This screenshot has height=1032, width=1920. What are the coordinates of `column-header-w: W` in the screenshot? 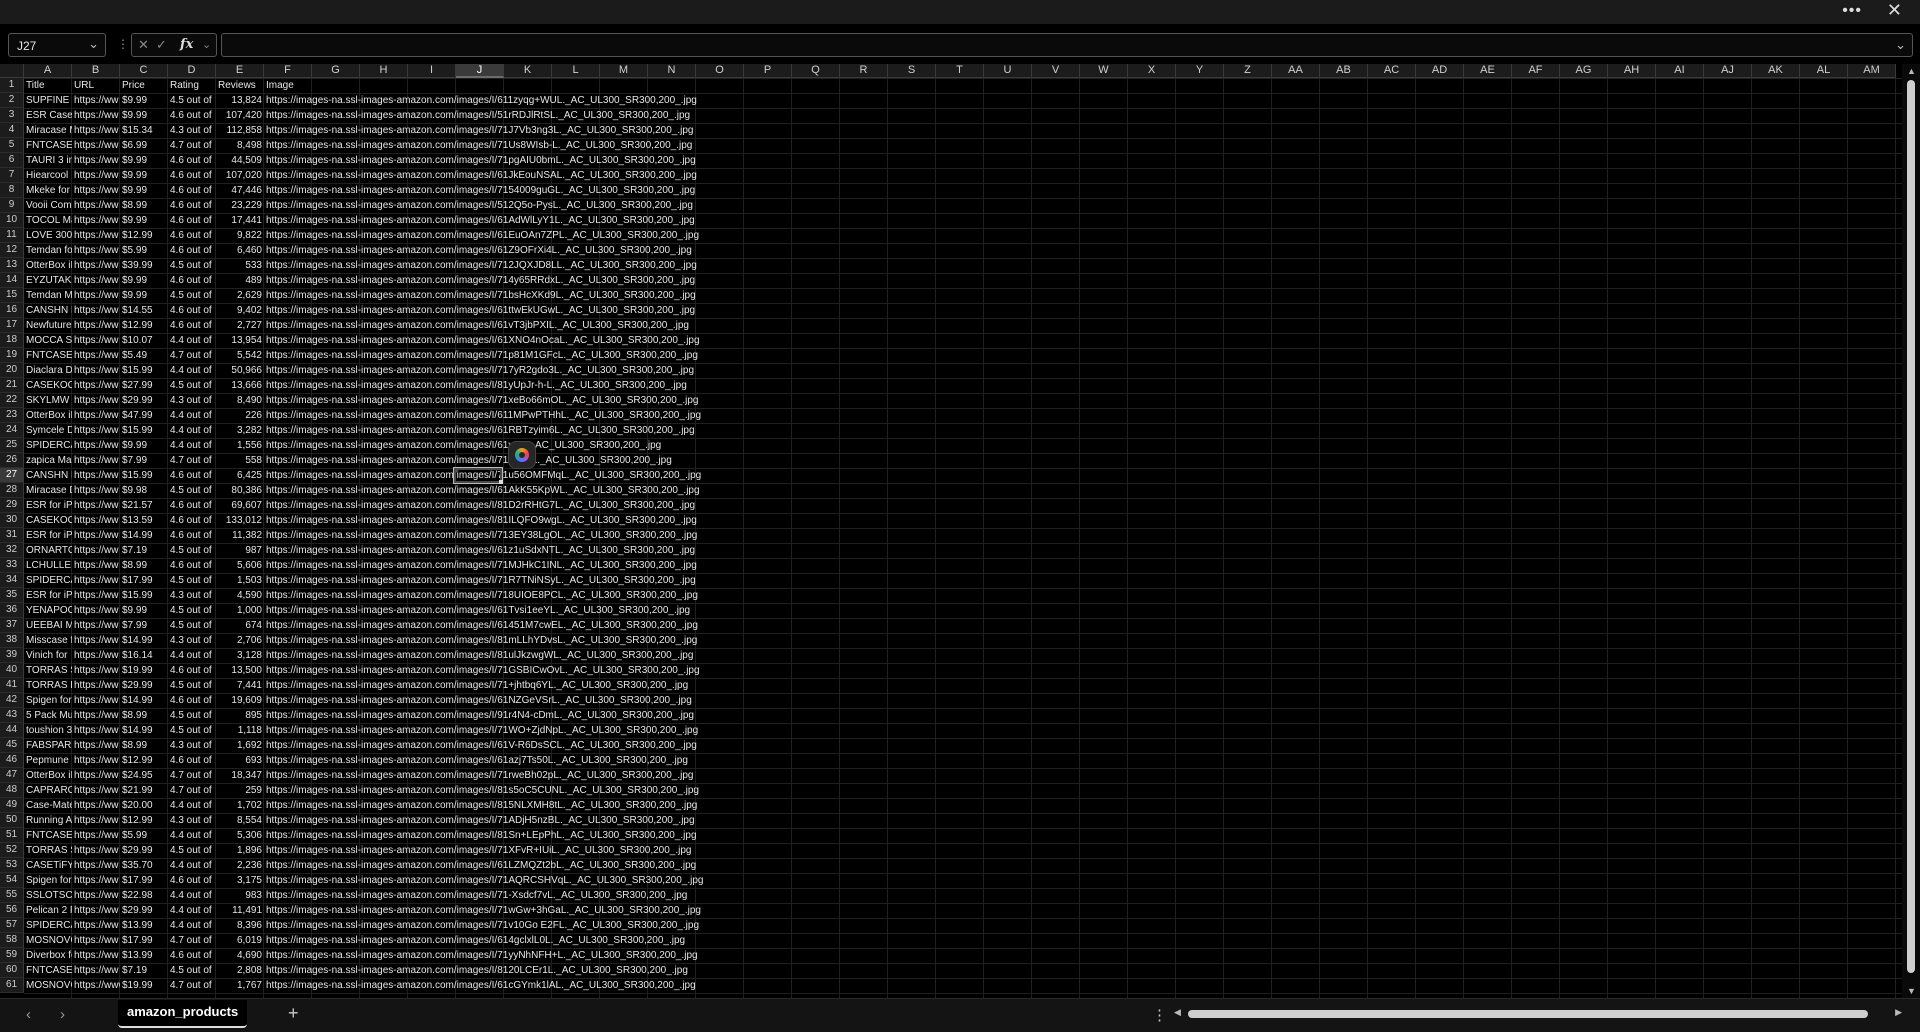 It's located at (1104, 71).